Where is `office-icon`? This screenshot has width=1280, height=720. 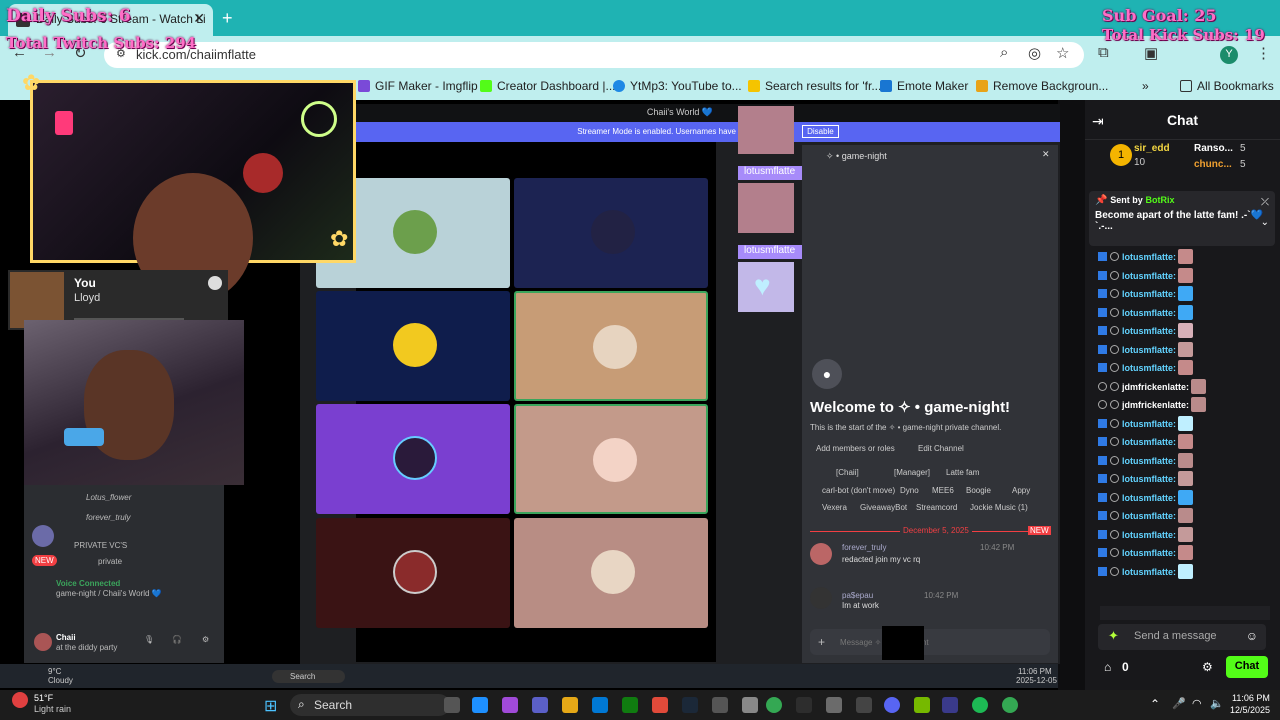 office-icon is located at coordinates (660, 705).